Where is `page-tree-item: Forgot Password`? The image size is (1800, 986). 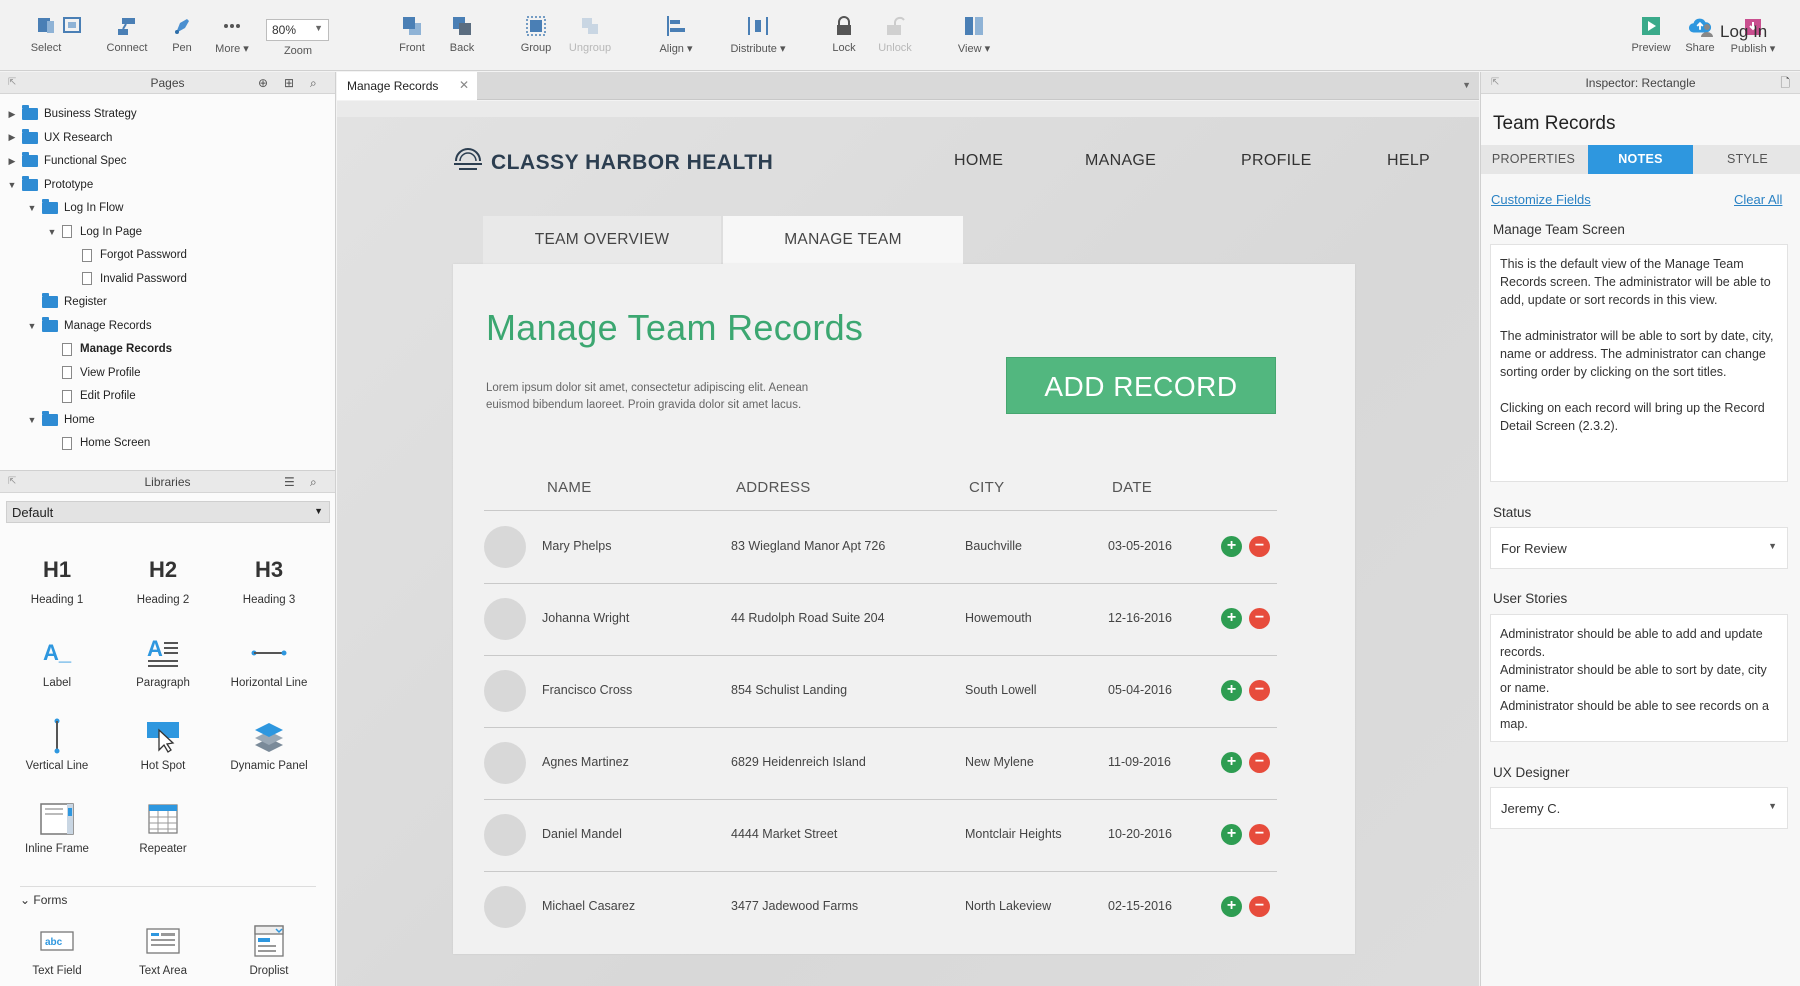
page-tree-item: Forgot Password is located at coordinates (126, 255).